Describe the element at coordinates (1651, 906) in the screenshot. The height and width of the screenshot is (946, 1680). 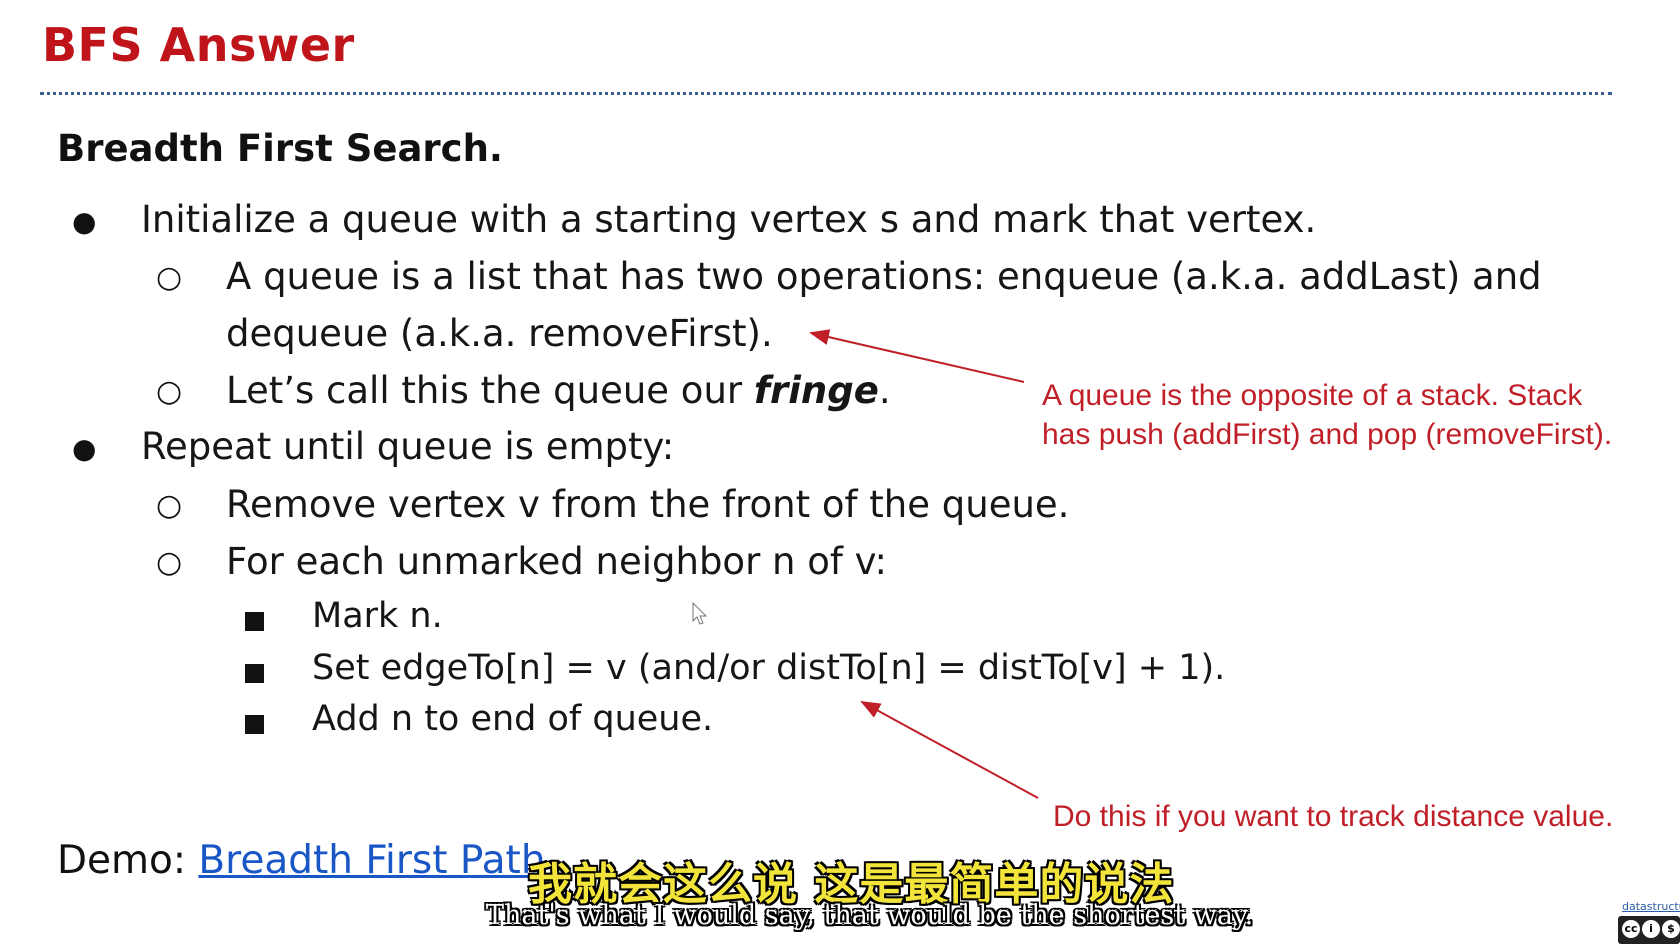
I see `license-site: datastructur` at that location.